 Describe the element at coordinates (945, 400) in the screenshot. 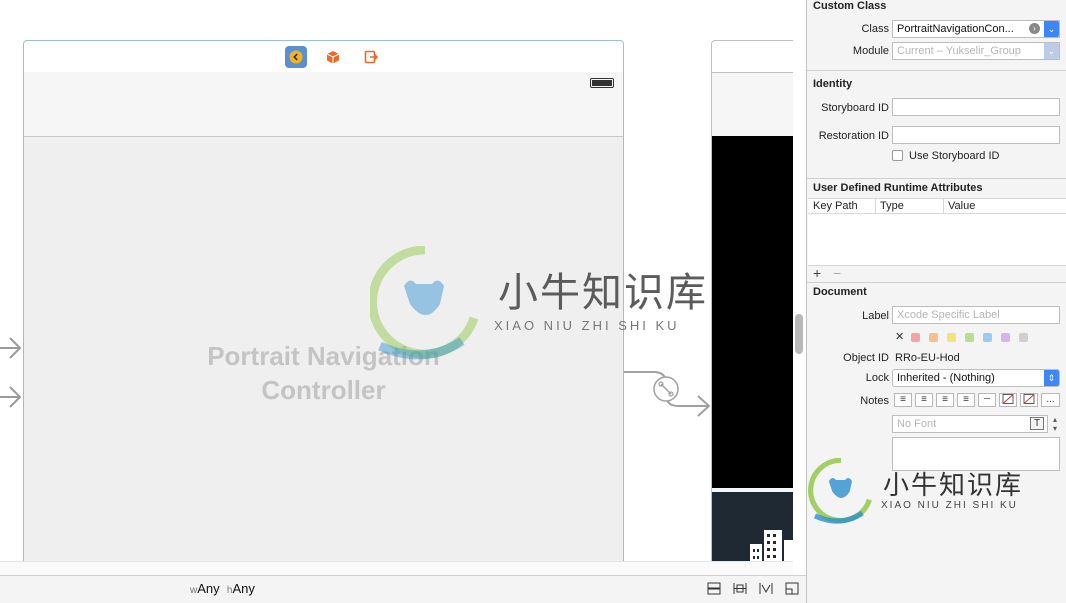

I see `align-right-icon: ≡` at that location.